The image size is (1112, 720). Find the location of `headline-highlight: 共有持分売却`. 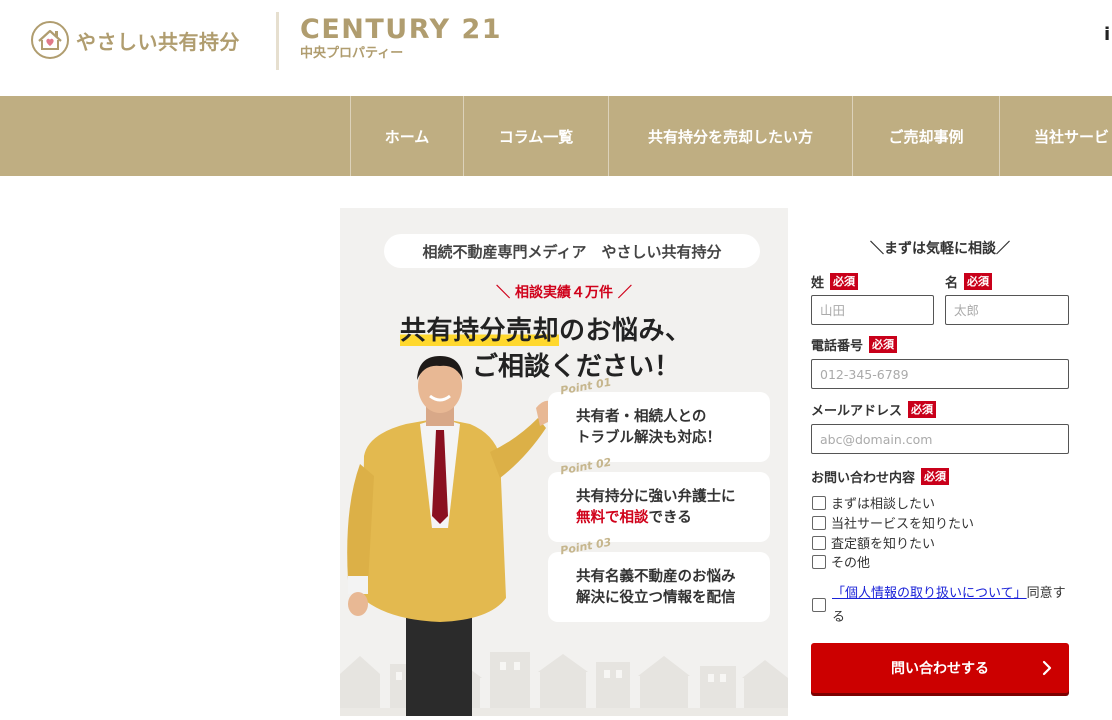

headline-highlight: 共有持分売却 is located at coordinates (480, 331).